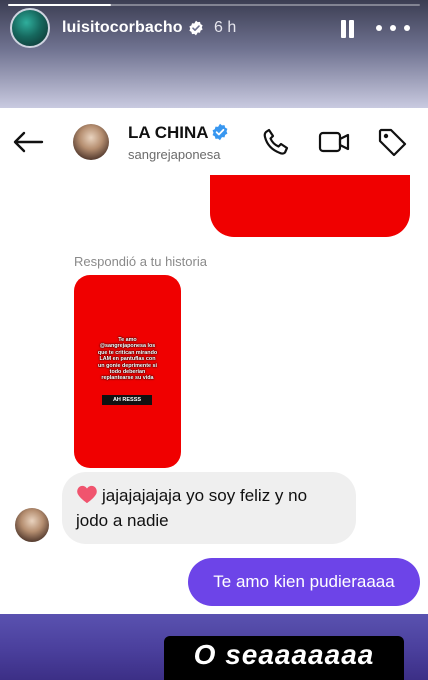  Describe the element at coordinates (32, 525) in the screenshot. I see `sender-avatar` at that location.